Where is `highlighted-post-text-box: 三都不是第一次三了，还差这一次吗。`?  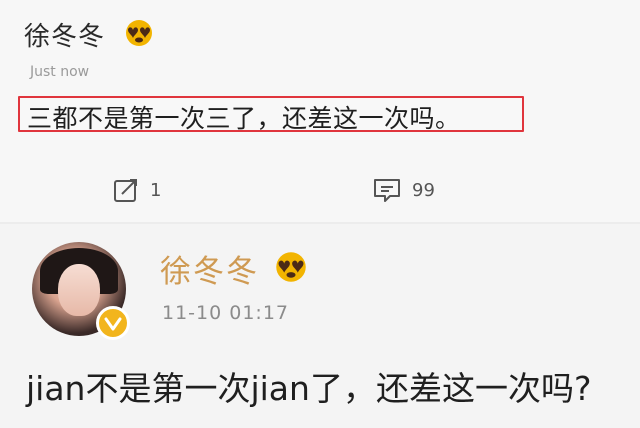
highlighted-post-text-box: 三都不是第一次三了，还差这一次吗。 is located at coordinates (271, 114).